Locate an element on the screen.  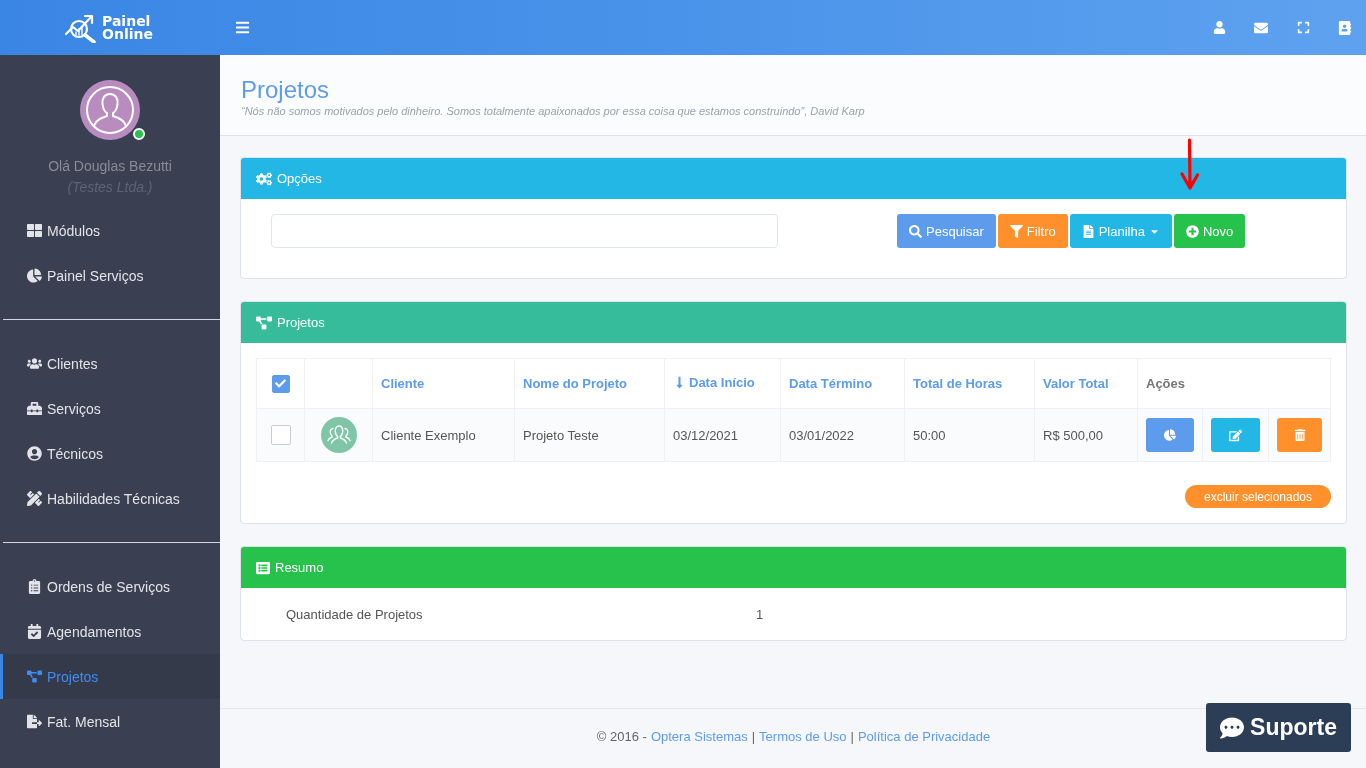
select-all-checkbox is located at coordinates (280, 383).